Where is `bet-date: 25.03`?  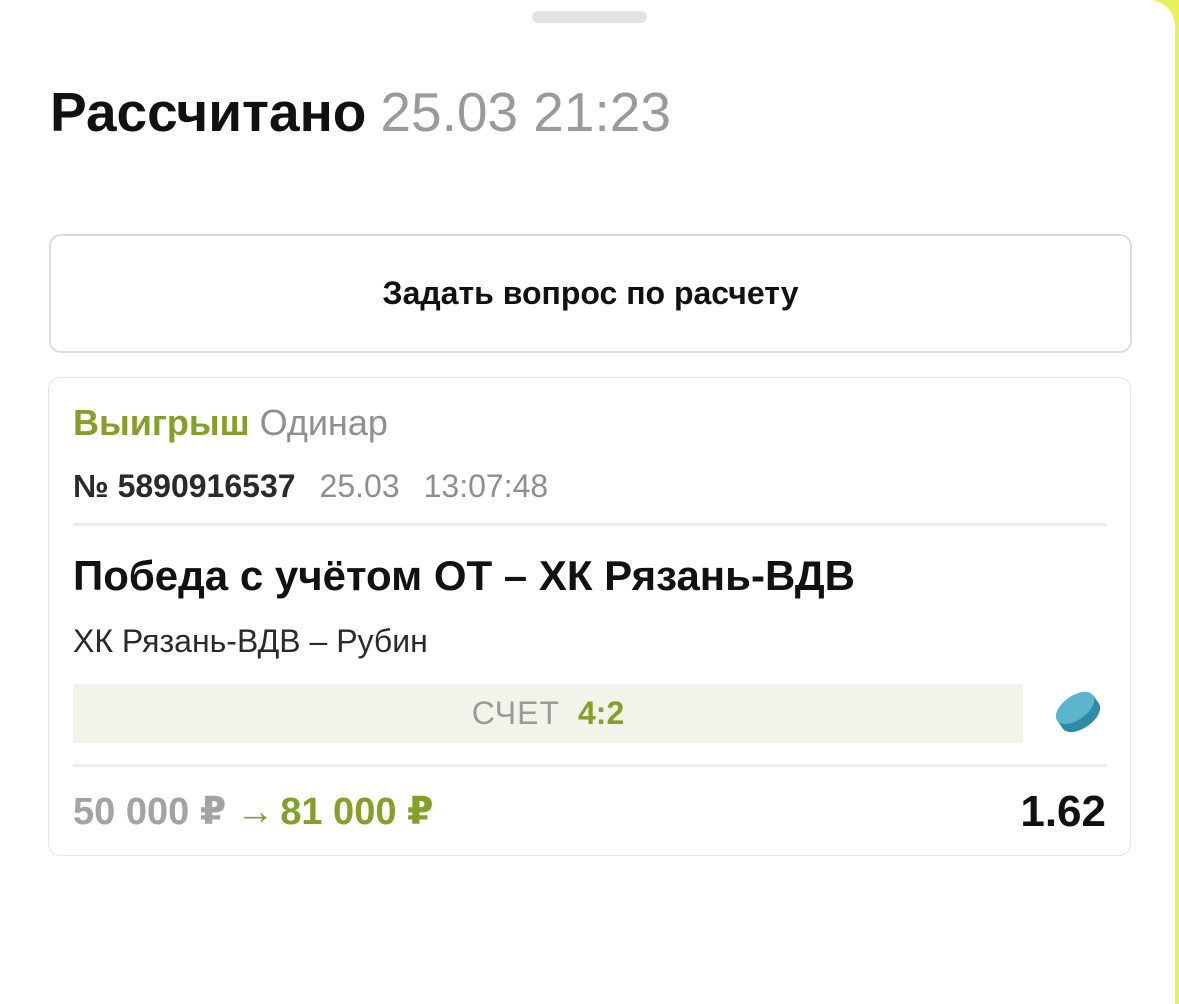 bet-date: 25.03 is located at coordinates (359, 486).